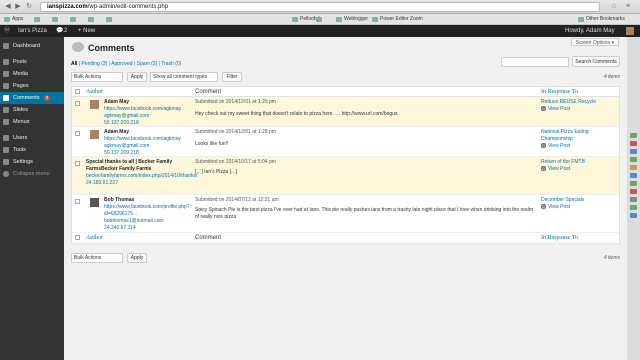 The width and height of the screenshot is (640, 360). I want to click on bookmark-icon, so click(91, 19).